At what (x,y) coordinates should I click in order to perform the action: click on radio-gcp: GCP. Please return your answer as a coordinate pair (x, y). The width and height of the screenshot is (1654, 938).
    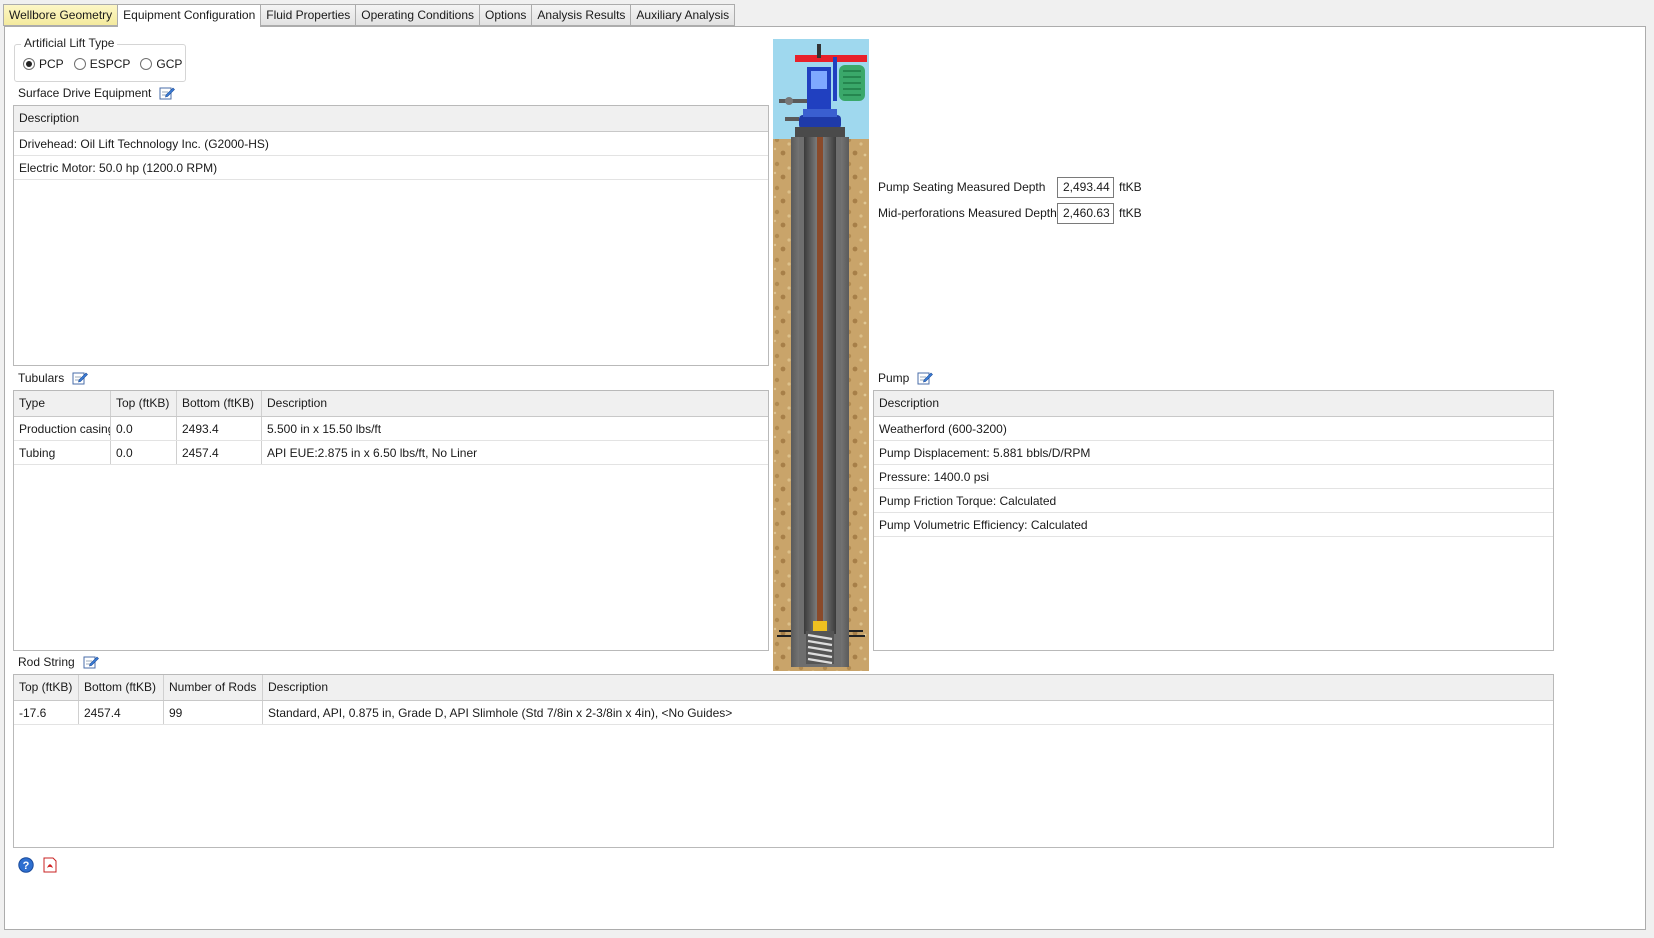
    Looking at the image, I should click on (161, 64).